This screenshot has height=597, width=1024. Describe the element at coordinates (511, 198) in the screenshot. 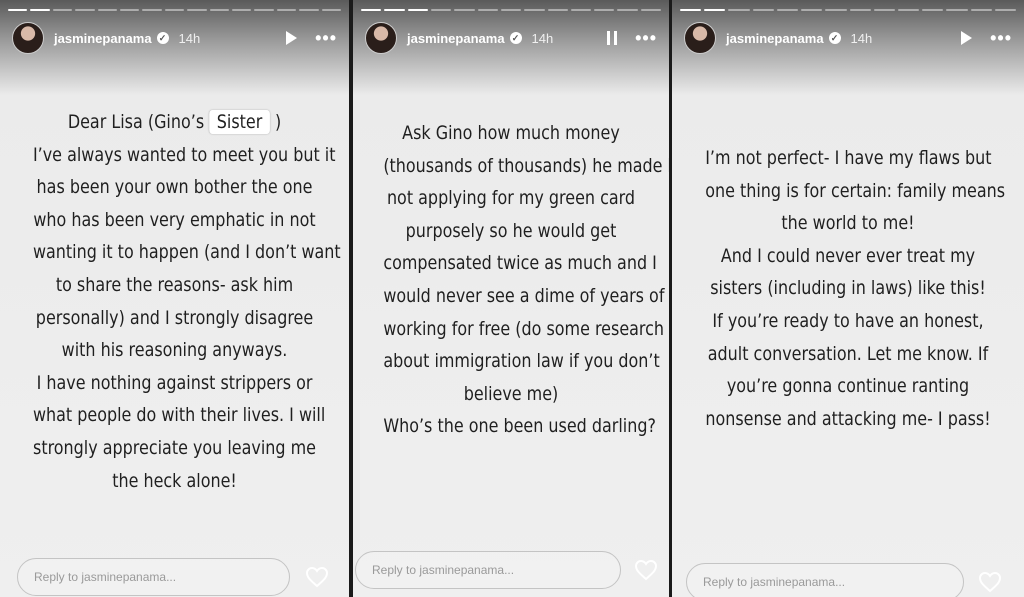

I see `story-text-line: not applying for my green card` at that location.